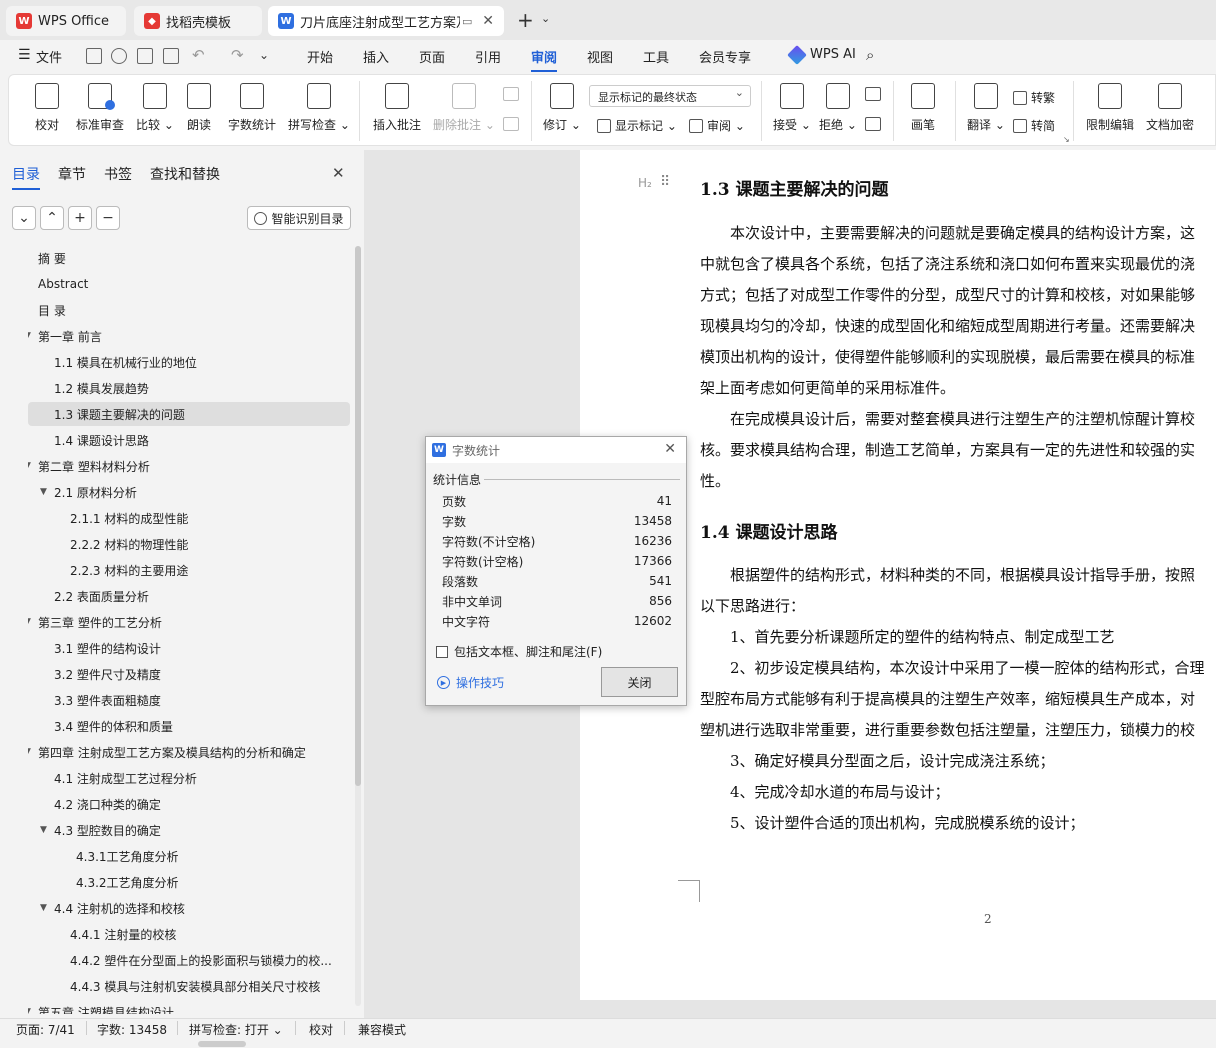 This screenshot has height=1048, width=1216. What do you see at coordinates (873, 124) in the screenshot?
I see `next-revision-icon` at bounding box center [873, 124].